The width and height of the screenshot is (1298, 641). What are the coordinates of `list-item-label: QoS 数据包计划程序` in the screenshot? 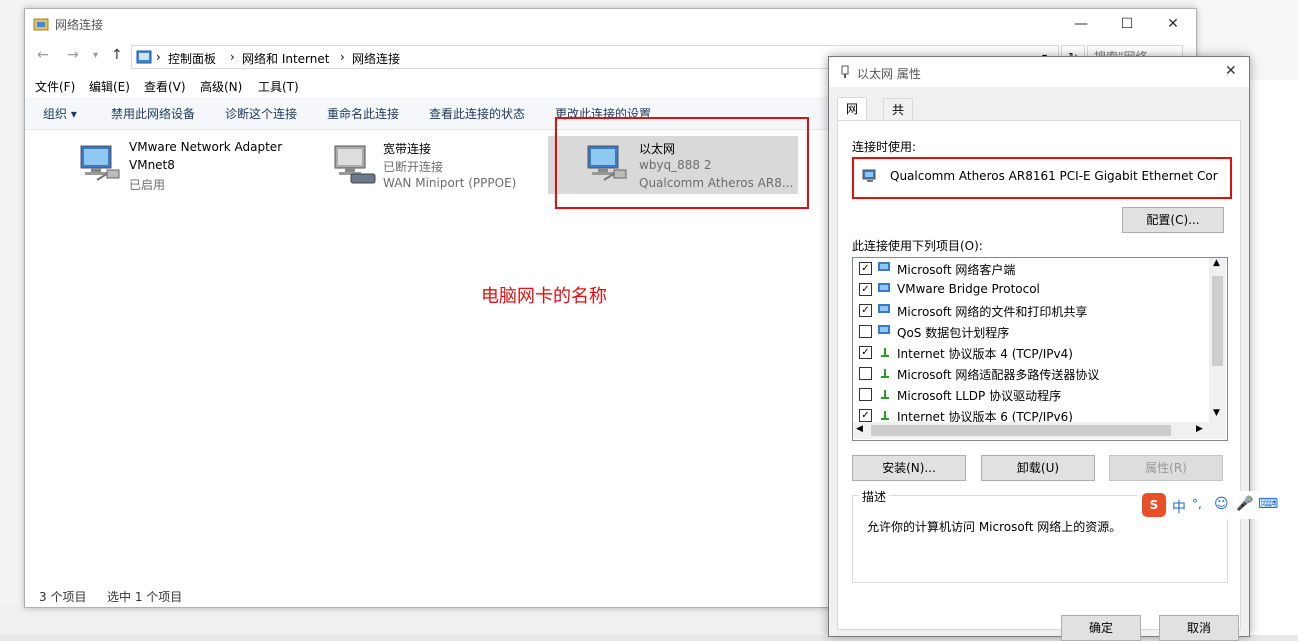 It's located at (953, 333).